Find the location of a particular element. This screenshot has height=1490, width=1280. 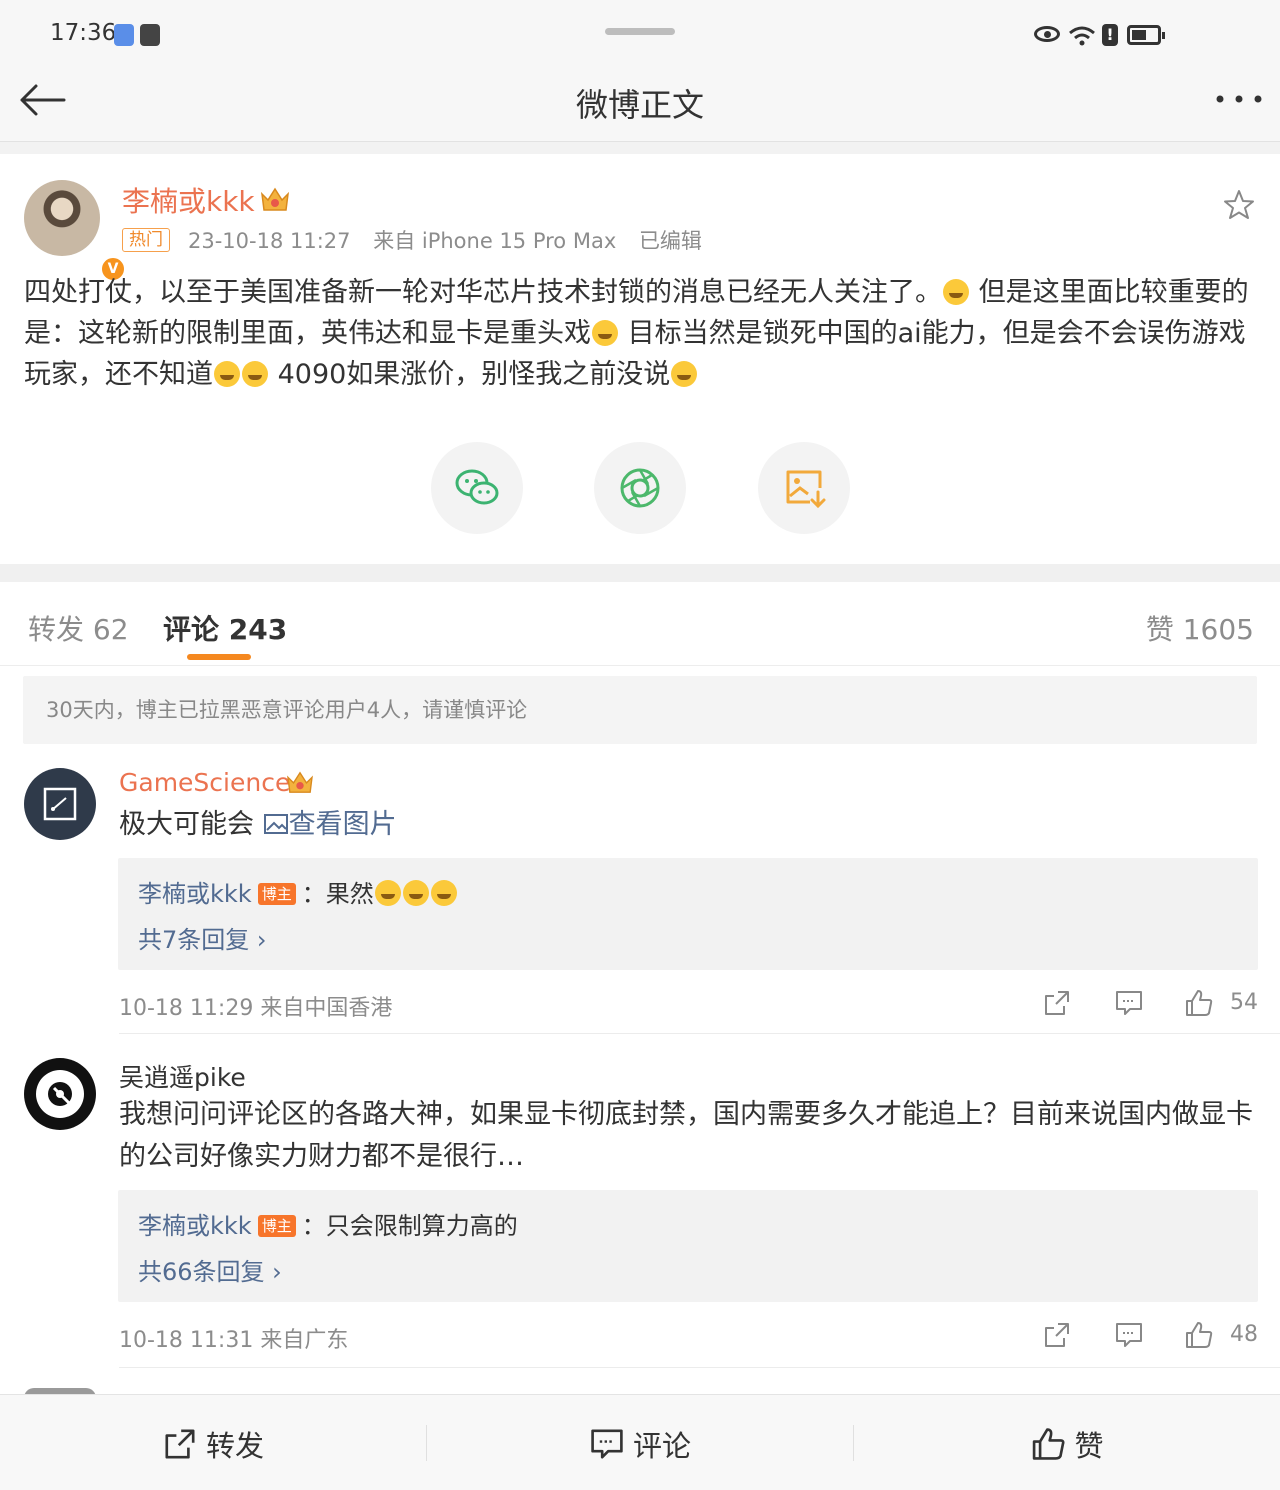

game-science-logo-icon is located at coordinates (60, 804).